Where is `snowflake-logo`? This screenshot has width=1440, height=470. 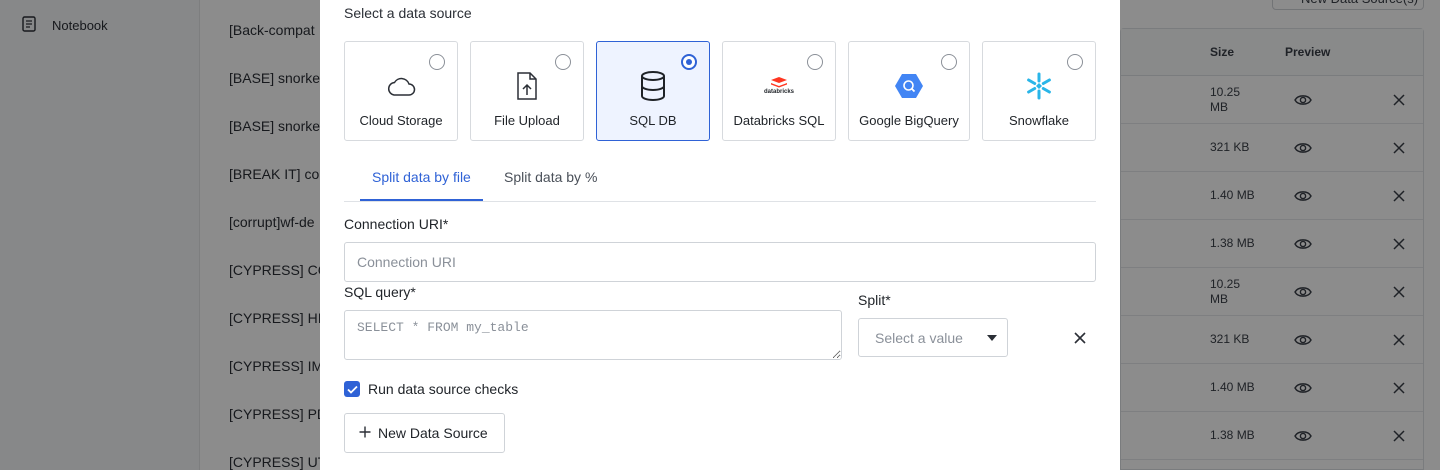 snowflake-logo is located at coordinates (1039, 86).